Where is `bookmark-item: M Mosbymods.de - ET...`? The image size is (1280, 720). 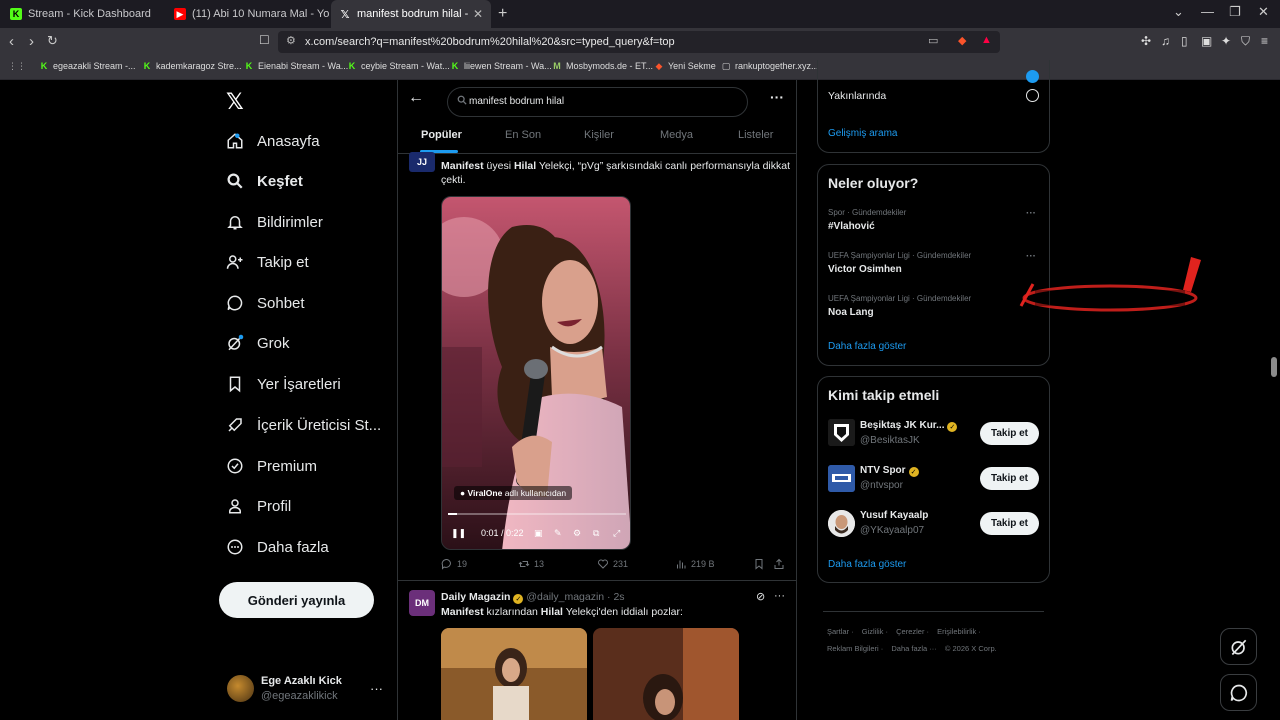
bookmark-item: M Mosbymods.de - ET... is located at coordinates (602, 66).